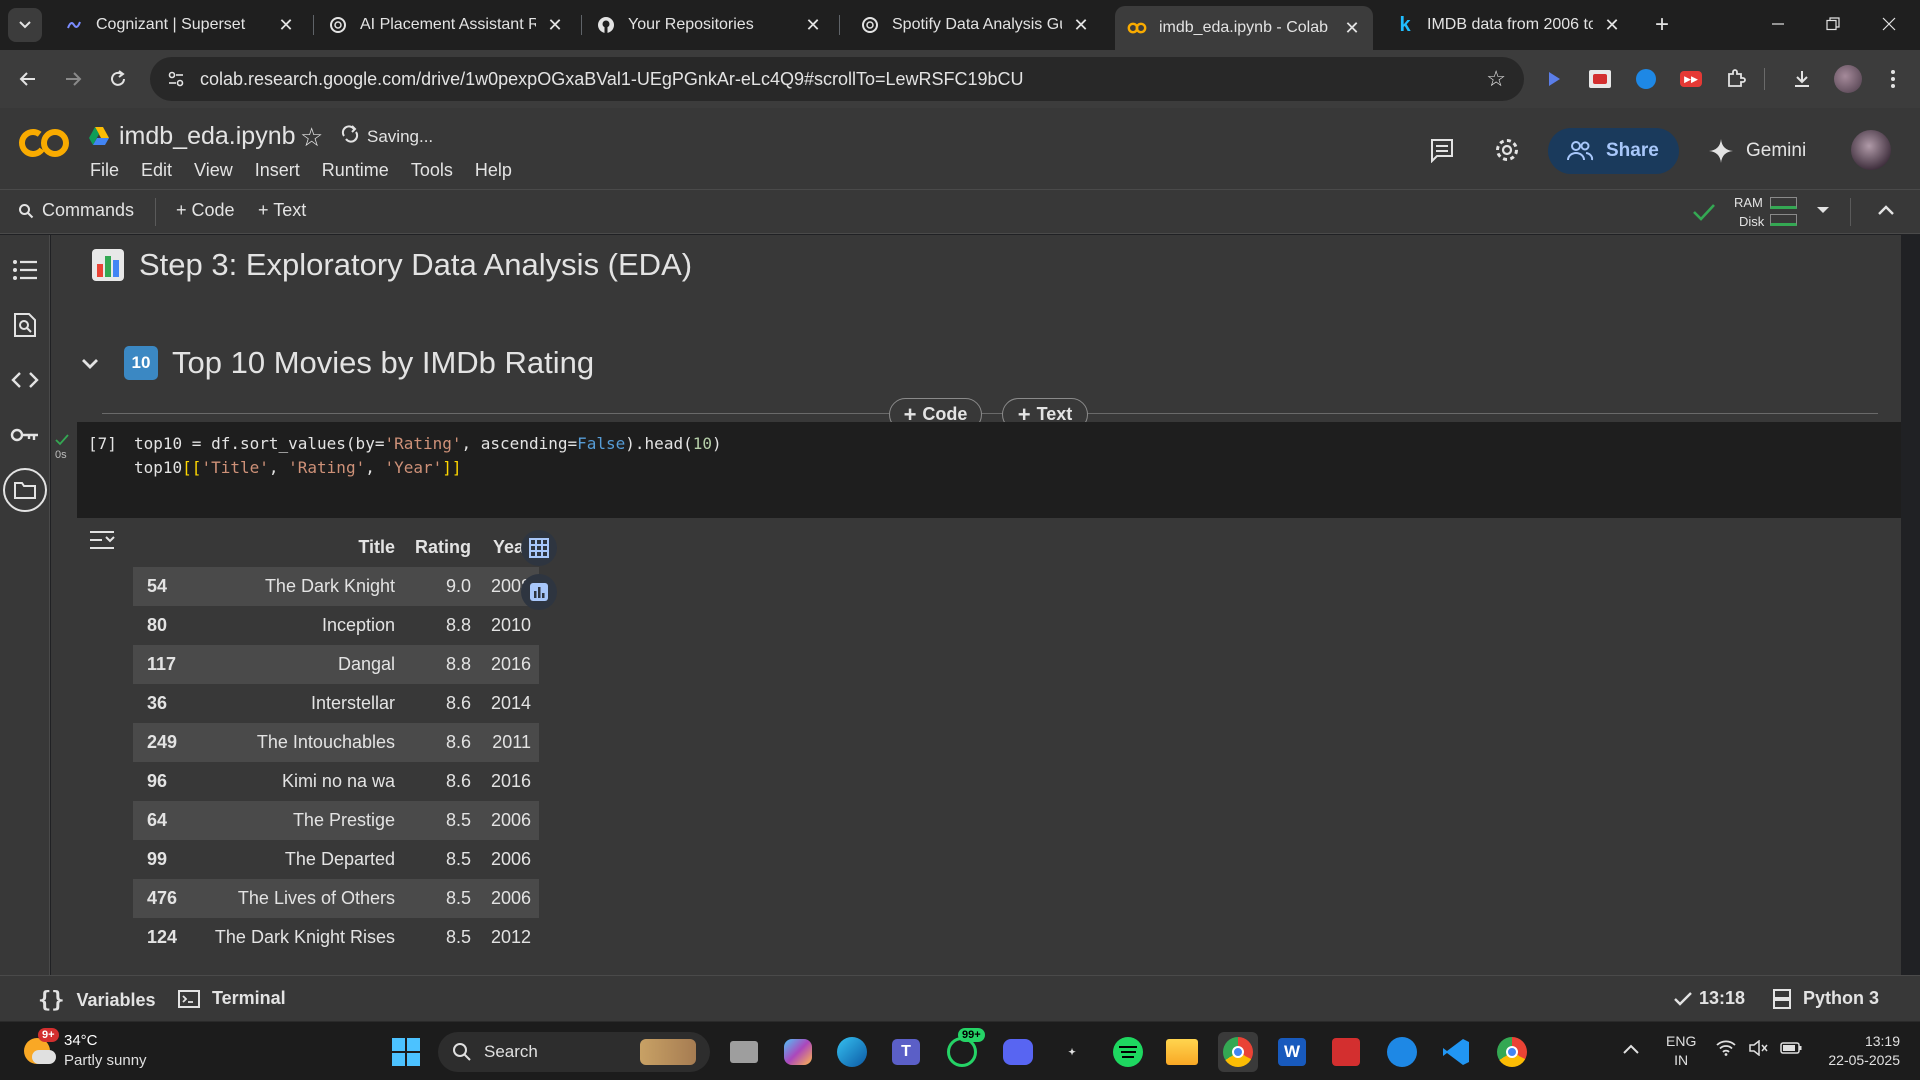 This screenshot has width=1920, height=1080. What do you see at coordinates (1018, 1052) in the screenshot?
I see `discord-icon` at bounding box center [1018, 1052].